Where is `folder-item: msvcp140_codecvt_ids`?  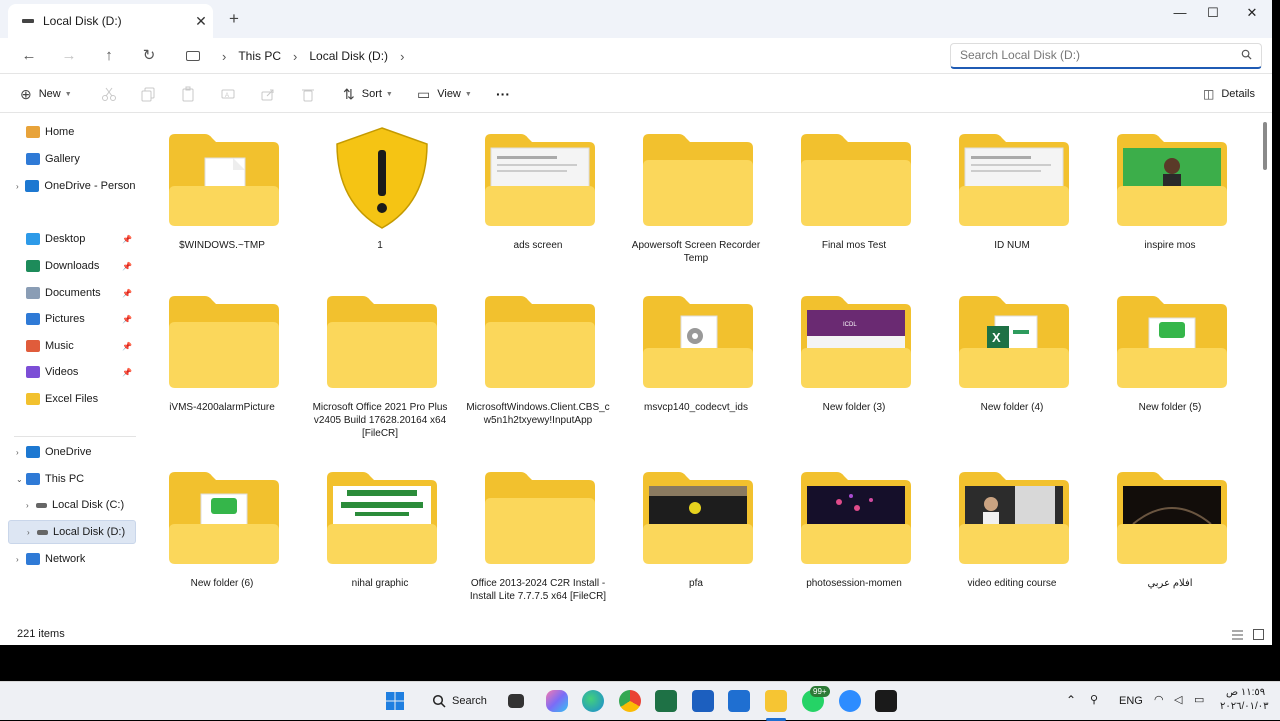 folder-item: msvcp140_codecvt_ids is located at coordinates (696, 356).